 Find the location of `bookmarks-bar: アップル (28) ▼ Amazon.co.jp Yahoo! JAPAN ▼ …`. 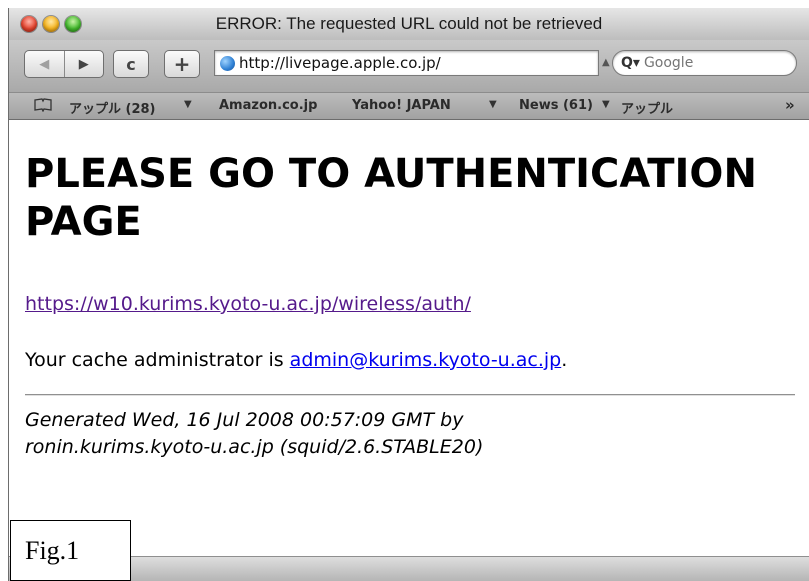

bookmarks-bar: アップル (28) ▼ Amazon.co.jp Yahoo! JAPAN ▼ … is located at coordinates (409, 106).